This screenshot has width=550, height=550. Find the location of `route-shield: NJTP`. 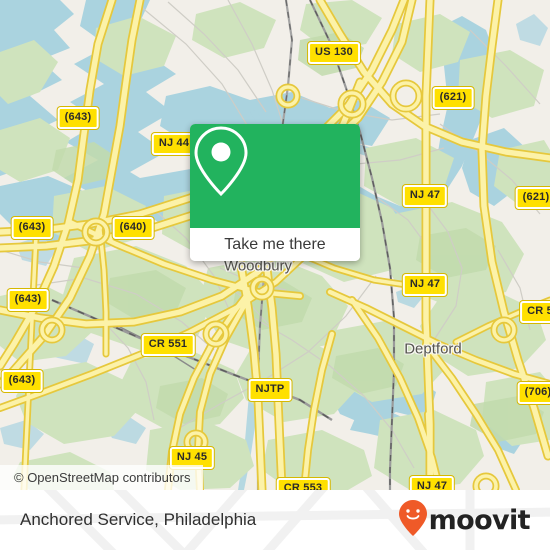

route-shield: NJTP is located at coordinates (270, 390).